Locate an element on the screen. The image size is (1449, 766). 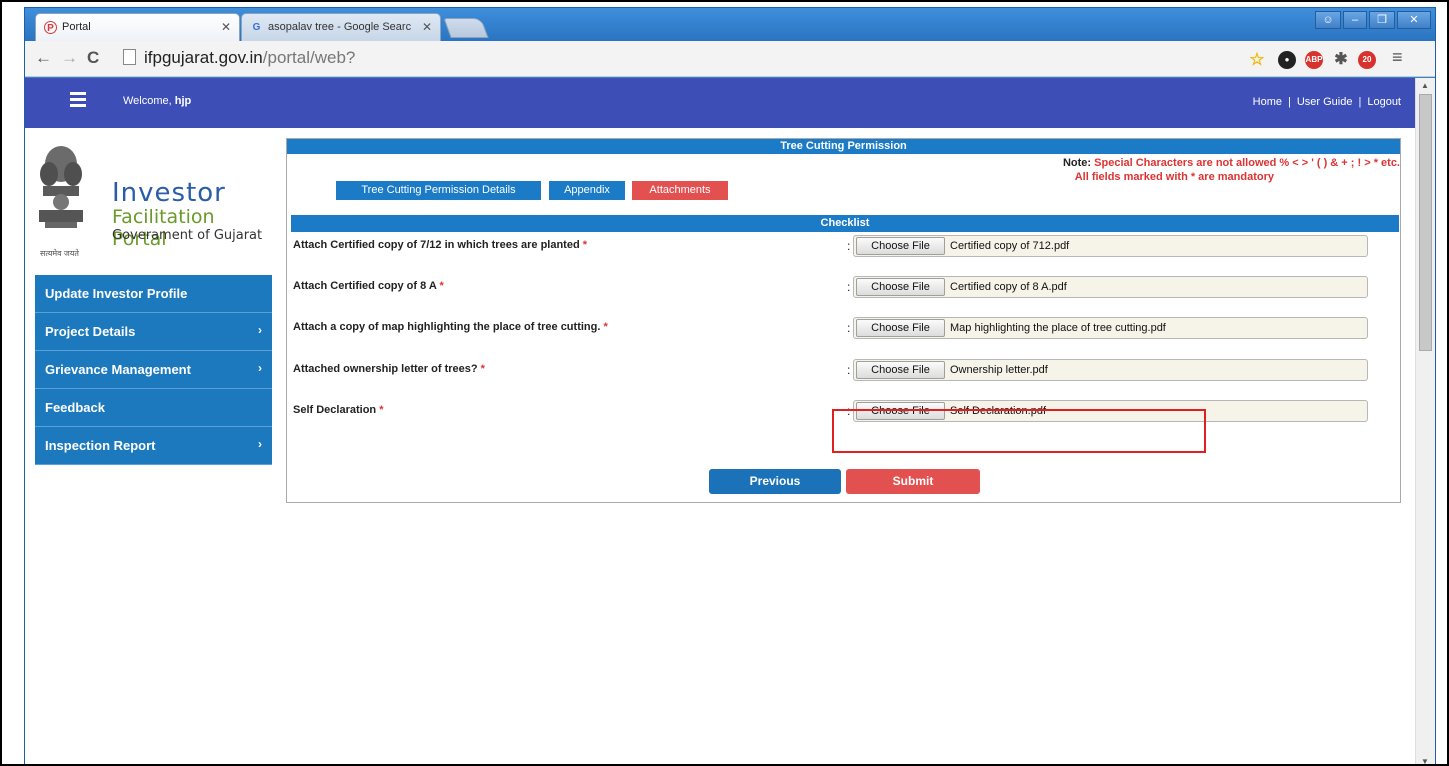
adblock-icon: ABP is located at coordinates (1314, 60).